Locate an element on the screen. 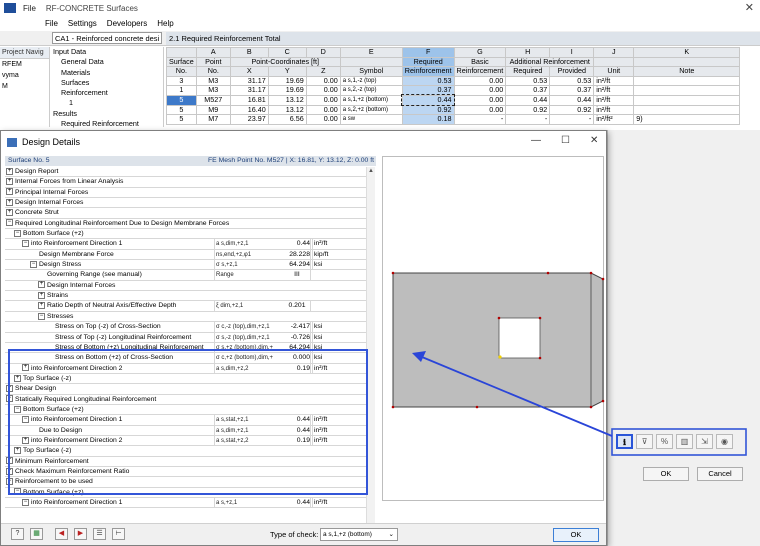 The width and height of the screenshot is (760, 546). arrow-head is located at coordinates (419, 356).